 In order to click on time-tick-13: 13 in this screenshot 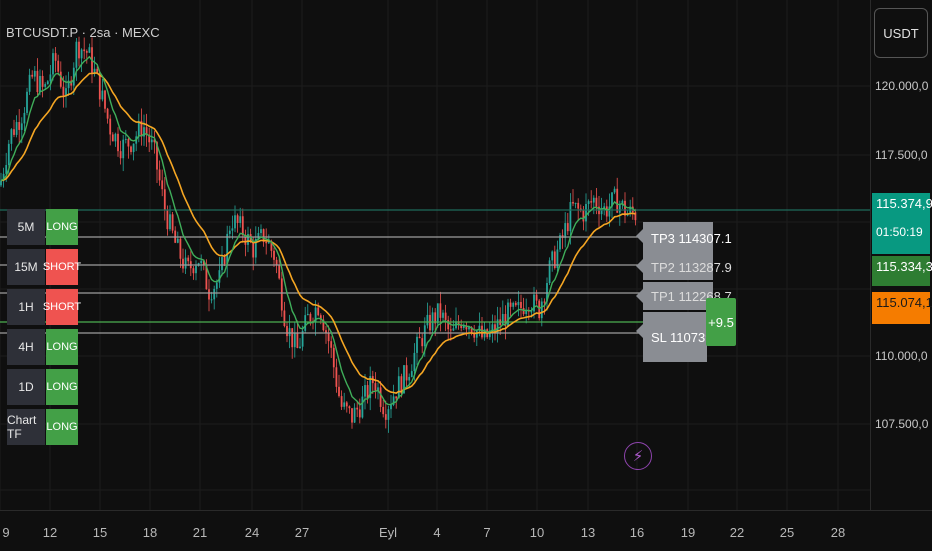, I will do `click(588, 532)`.